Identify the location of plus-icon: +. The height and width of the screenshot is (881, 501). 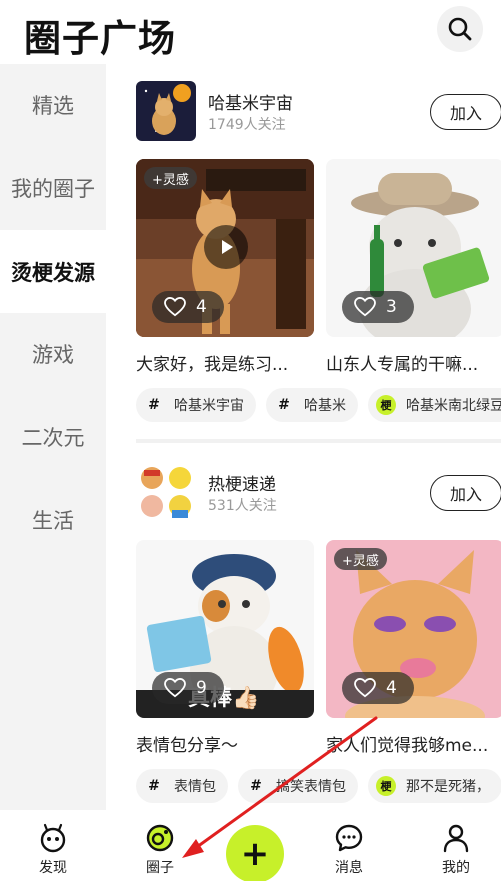
(255, 854).